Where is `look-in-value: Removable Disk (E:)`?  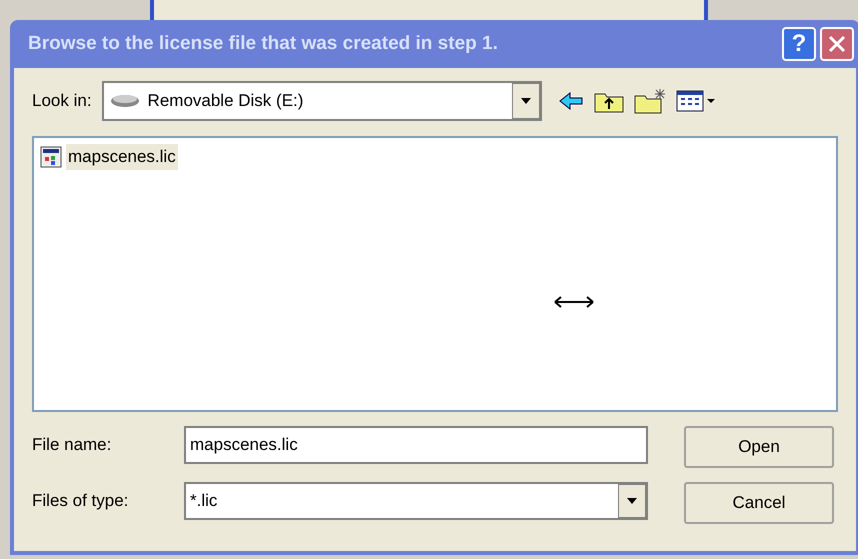
look-in-value: Removable Disk (E:) is located at coordinates (226, 101).